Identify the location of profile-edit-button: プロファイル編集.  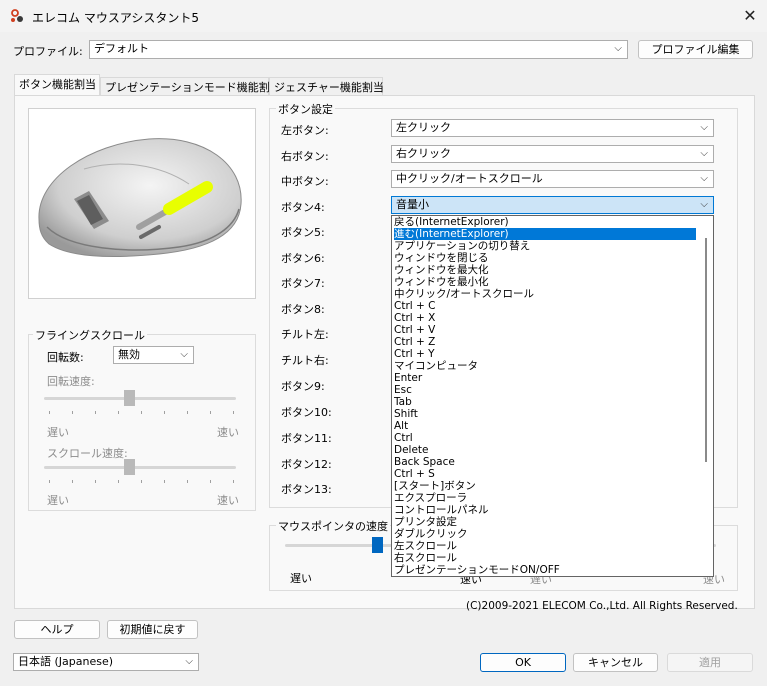
(695, 49).